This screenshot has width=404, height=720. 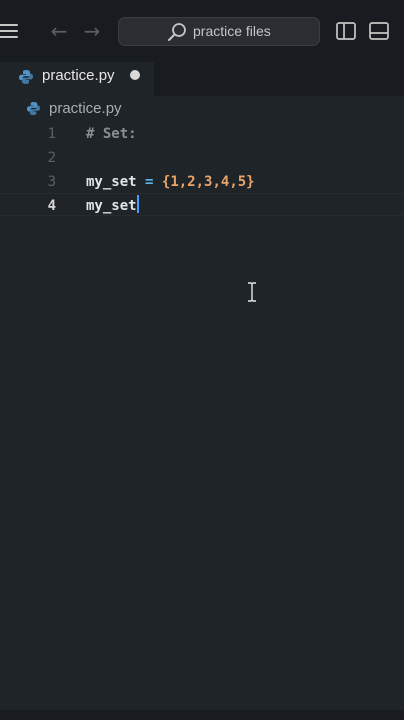 What do you see at coordinates (59, 31) in the screenshot?
I see `arrow-left-icon: ←` at bounding box center [59, 31].